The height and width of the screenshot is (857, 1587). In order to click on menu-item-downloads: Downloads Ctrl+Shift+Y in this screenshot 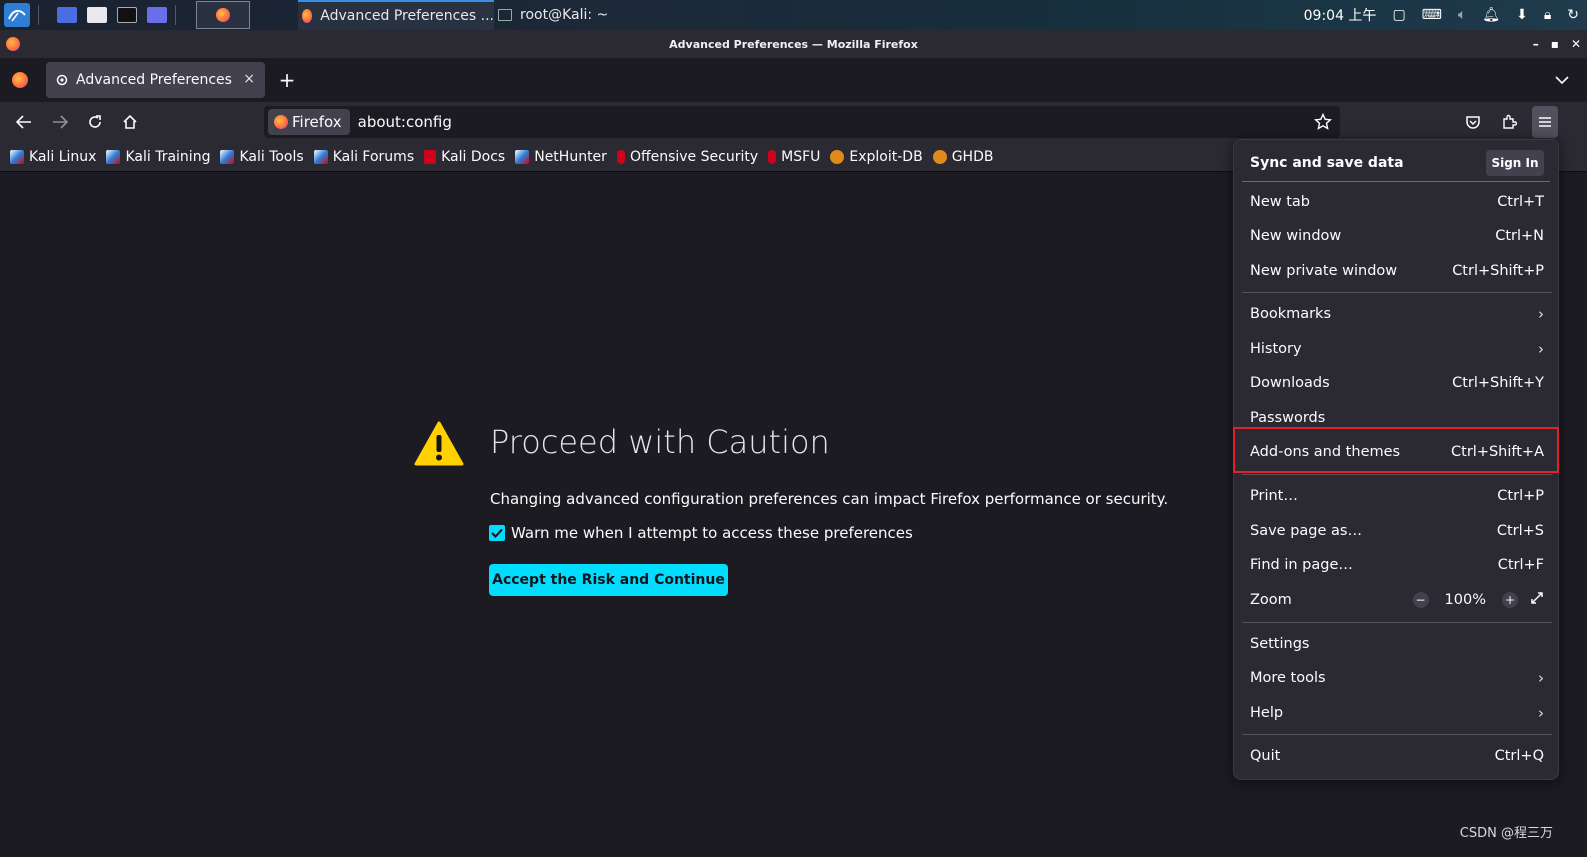, I will do `click(1397, 383)`.